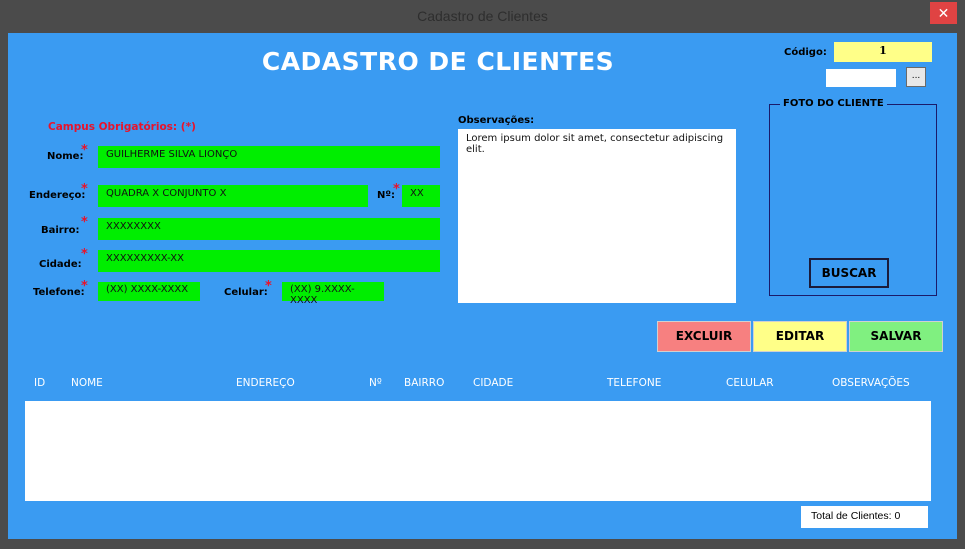 The height and width of the screenshot is (549, 965). What do you see at coordinates (246, 292) in the screenshot?
I see `celular-label: Celular:` at bounding box center [246, 292].